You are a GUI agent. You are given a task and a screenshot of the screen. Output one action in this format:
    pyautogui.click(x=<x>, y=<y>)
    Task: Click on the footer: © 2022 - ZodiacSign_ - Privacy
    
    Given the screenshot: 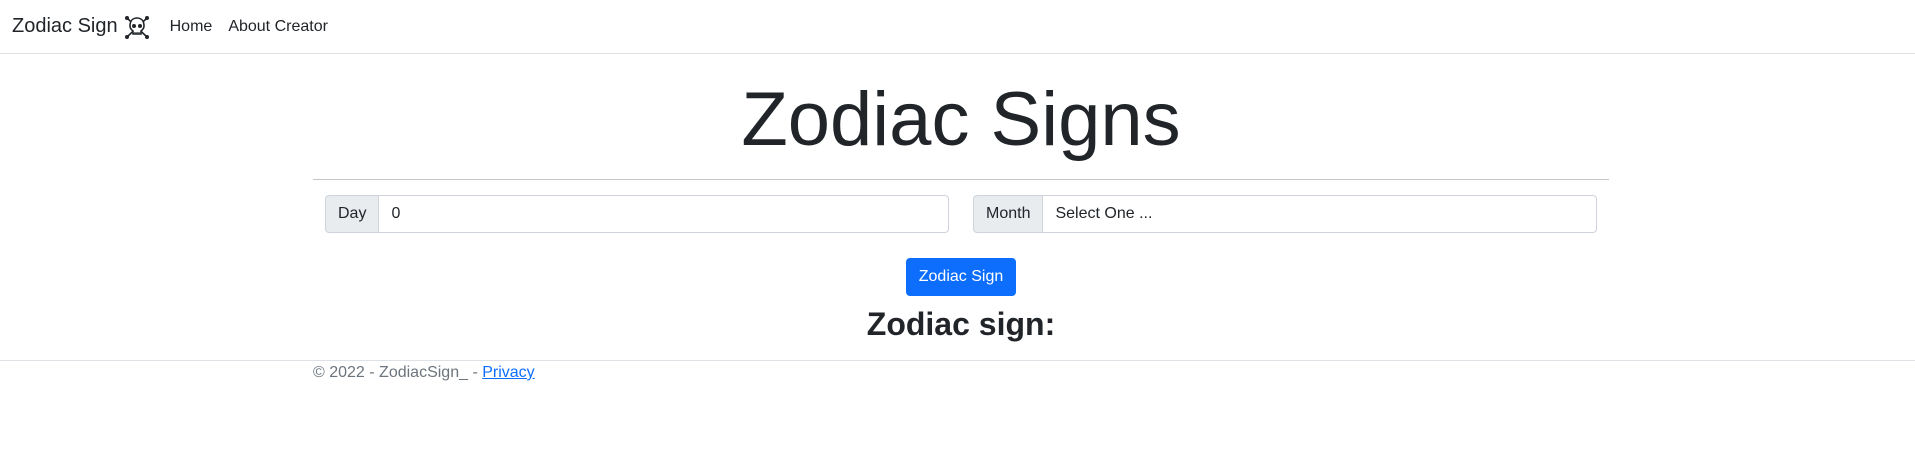 What is the action you would take?
    pyautogui.click(x=957, y=380)
    